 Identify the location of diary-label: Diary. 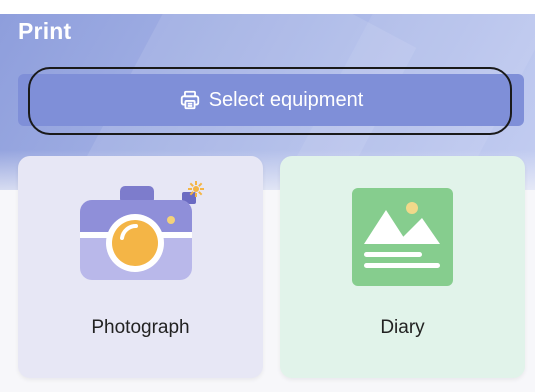
(402, 327).